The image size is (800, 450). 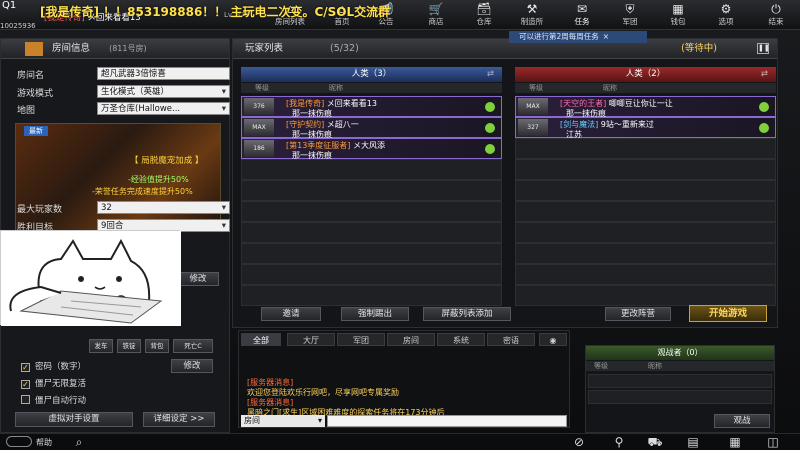 What do you see at coordinates (361, 339) in the screenshot?
I see `chat-tab-clan: 军团` at bounding box center [361, 339].